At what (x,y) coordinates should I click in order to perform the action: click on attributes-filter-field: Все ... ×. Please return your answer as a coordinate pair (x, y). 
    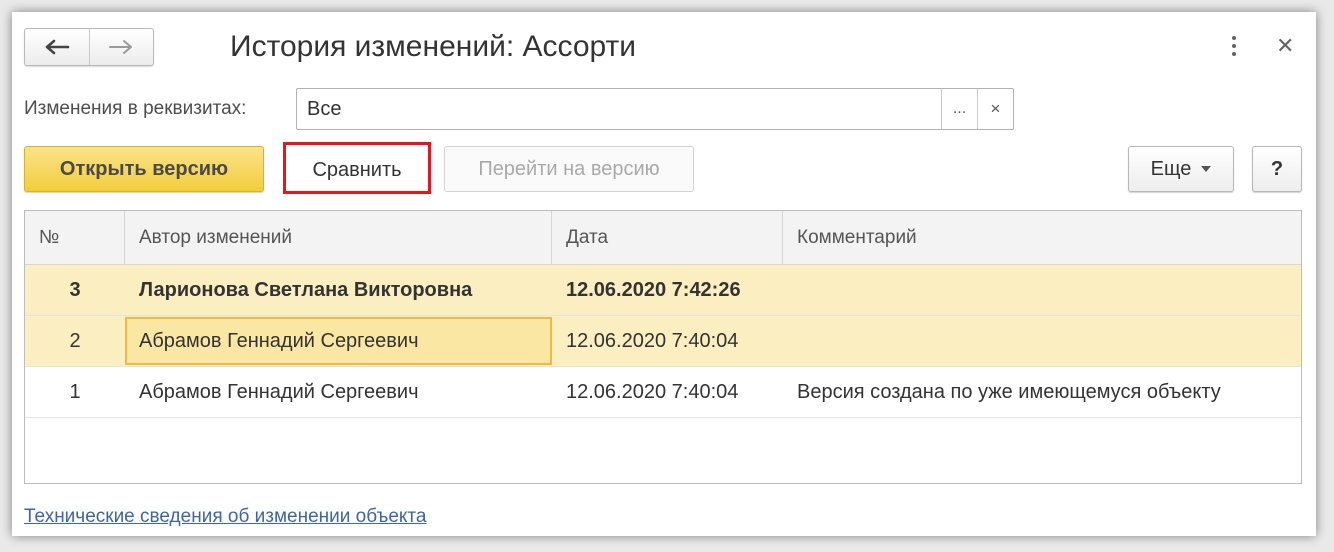
    Looking at the image, I should click on (655, 109).